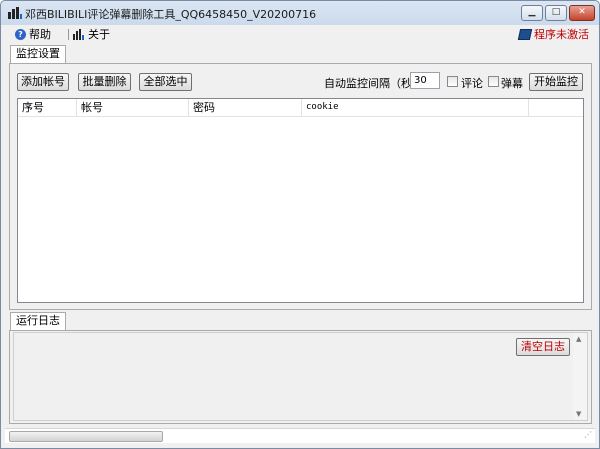  I want to click on tab-monitor-settings-label: 监控设置, so click(38, 53).